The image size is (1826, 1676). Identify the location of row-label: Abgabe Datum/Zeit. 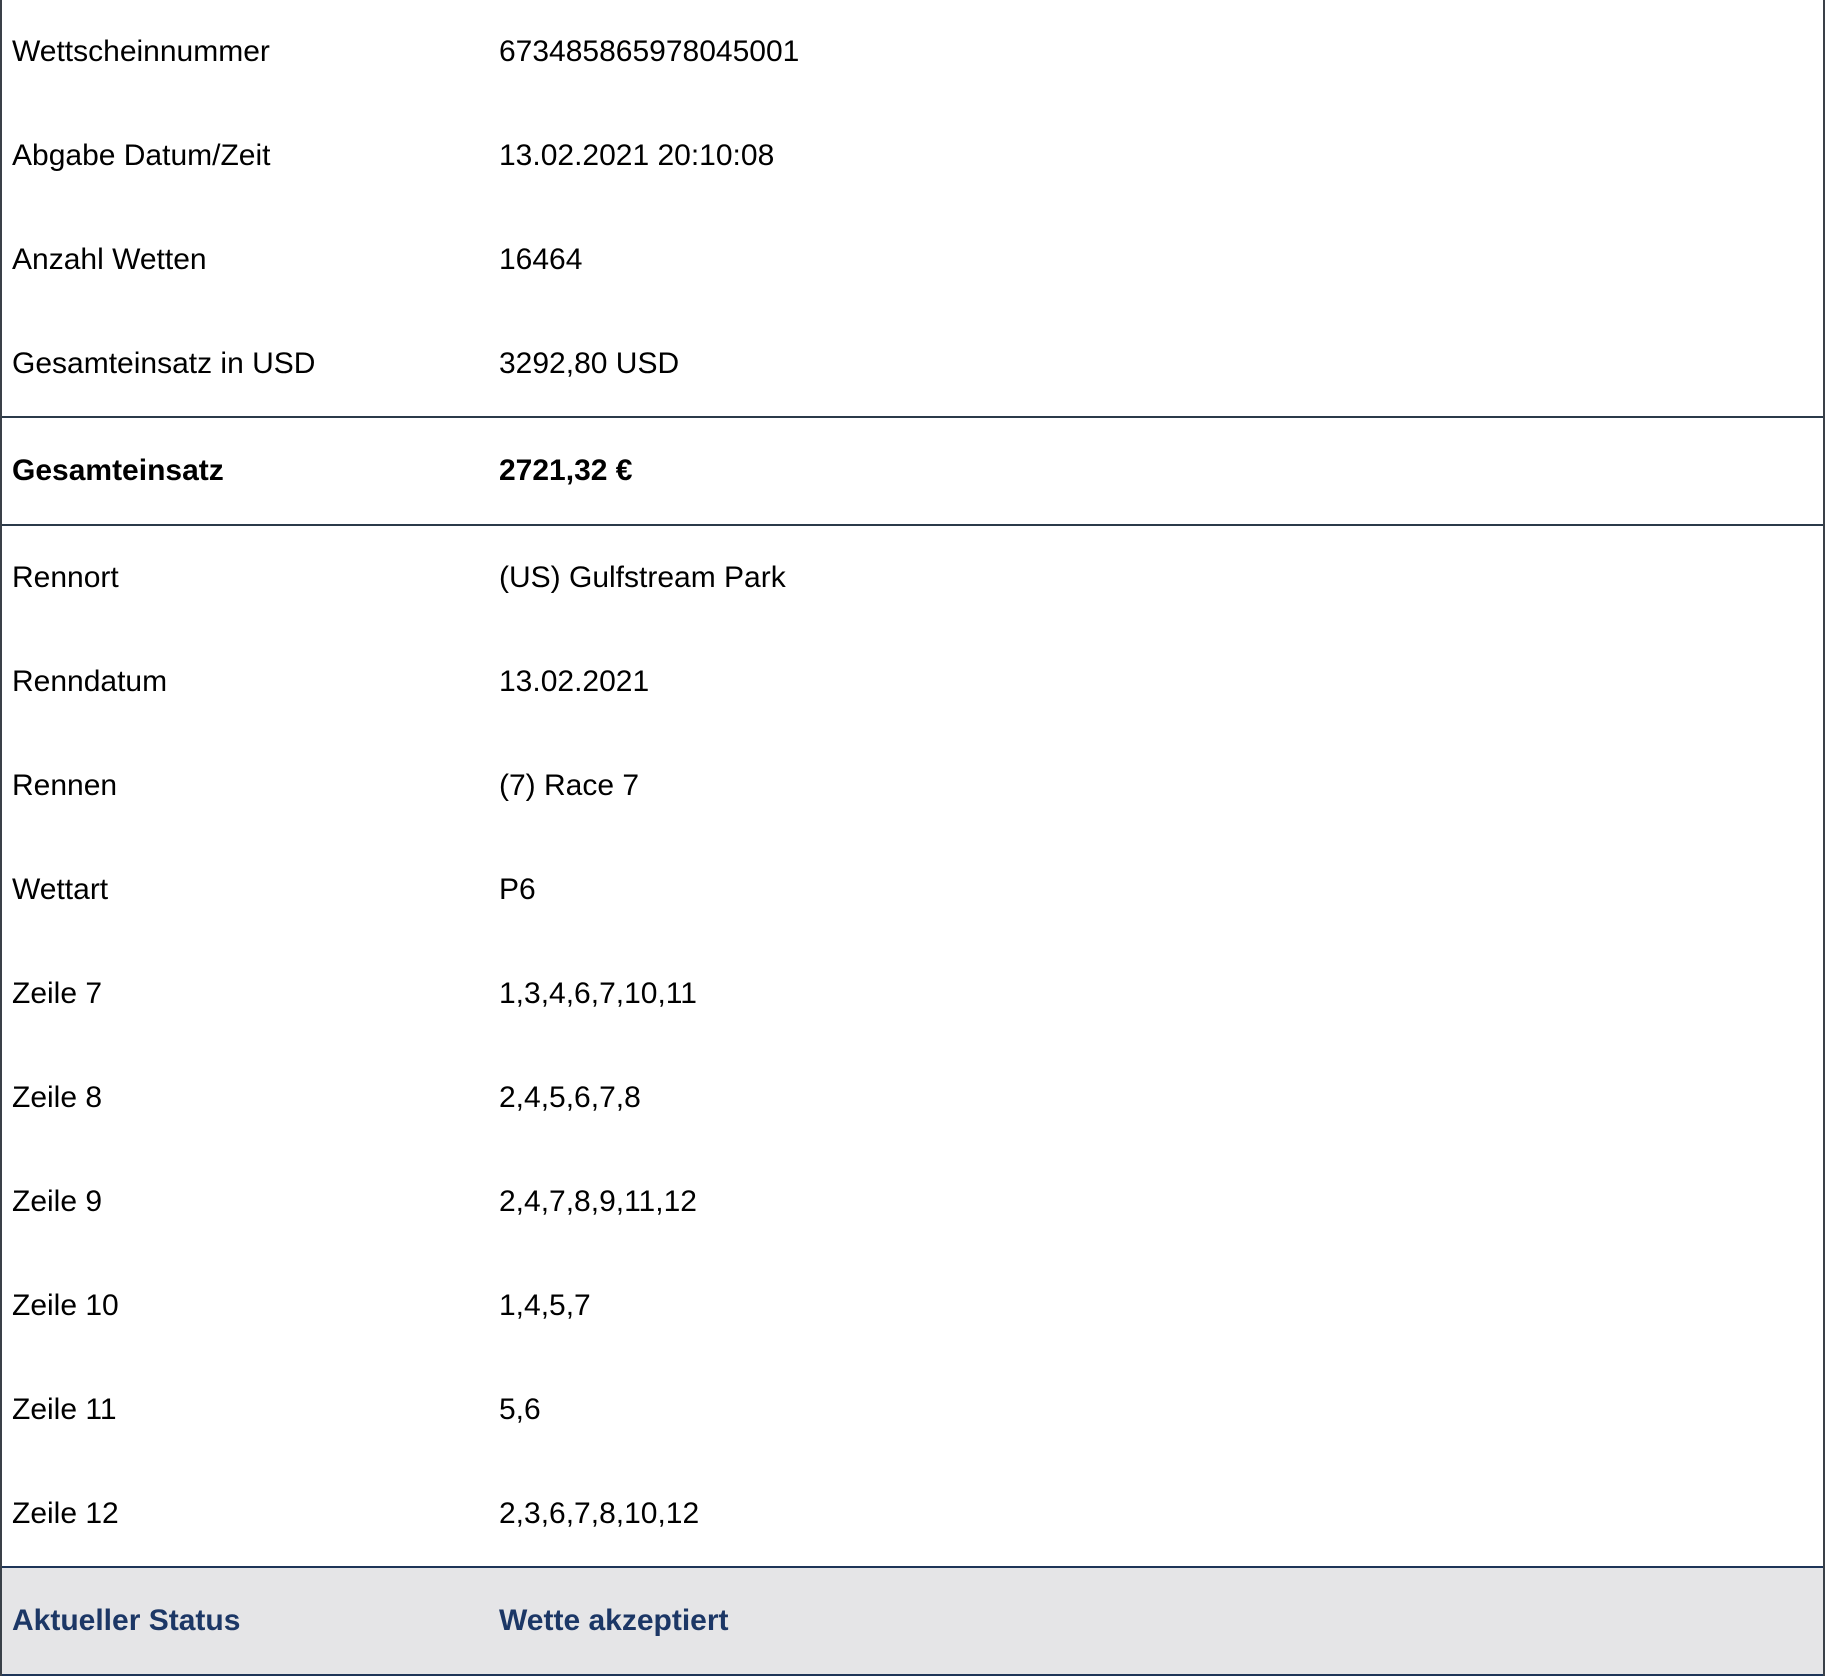
(141, 155).